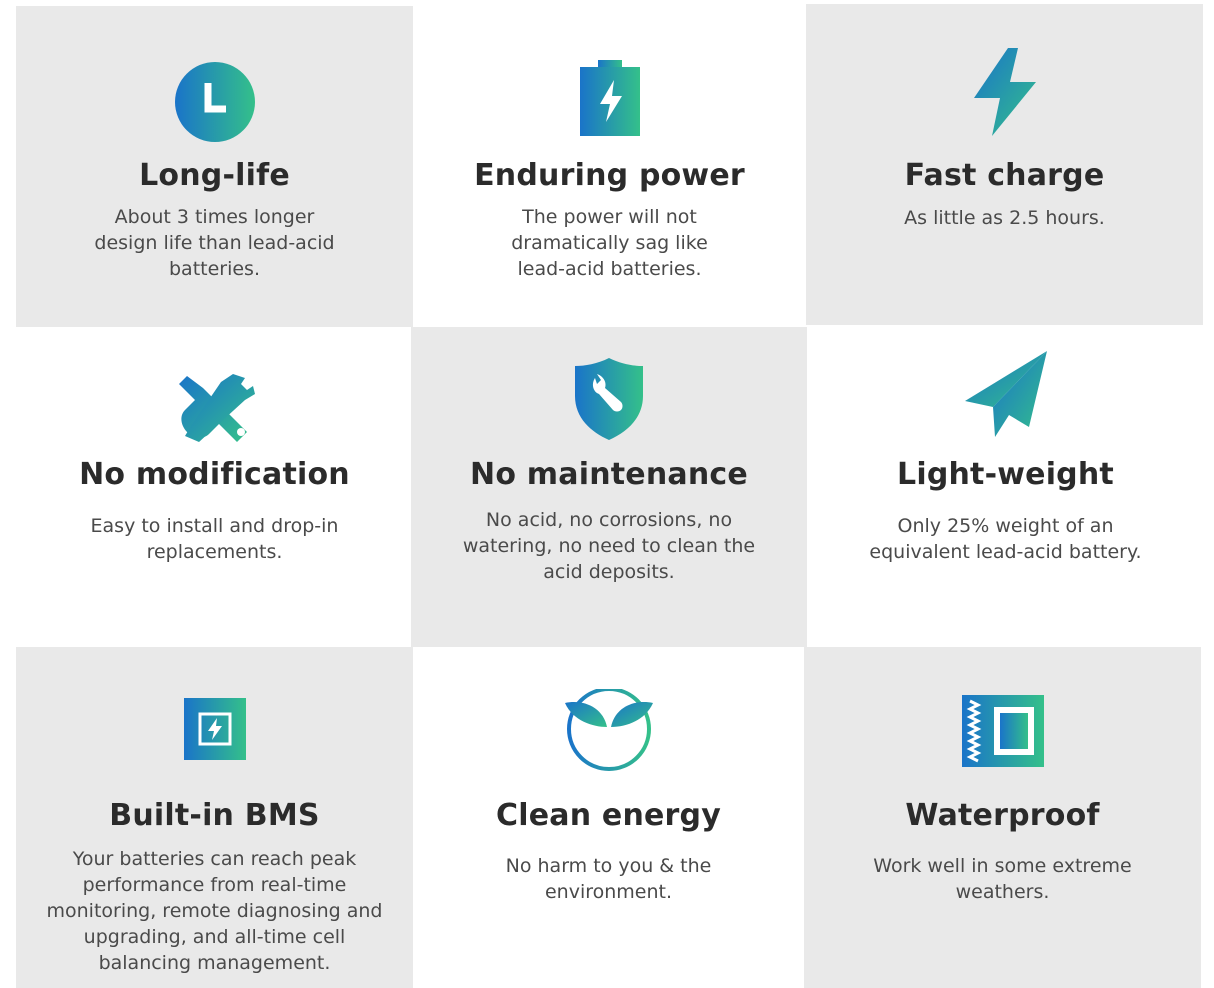 The image size is (1214, 988). What do you see at coordinates (1003, 731) in the screenshot?
I see `waterproof-icon` at bounding box center [1003, 731].